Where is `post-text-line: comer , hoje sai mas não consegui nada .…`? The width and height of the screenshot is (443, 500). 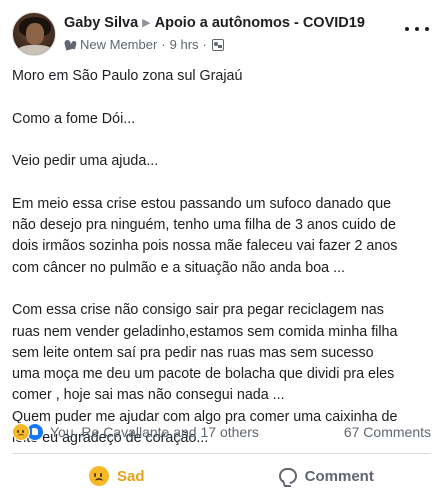 post-text-line: comer , hoje sai mas não consegui nada .… is located at coordinates (148, 395).